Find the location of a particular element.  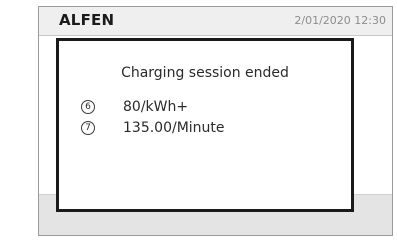

brand-logo: ALFEN is located at coordinates (87, 20).